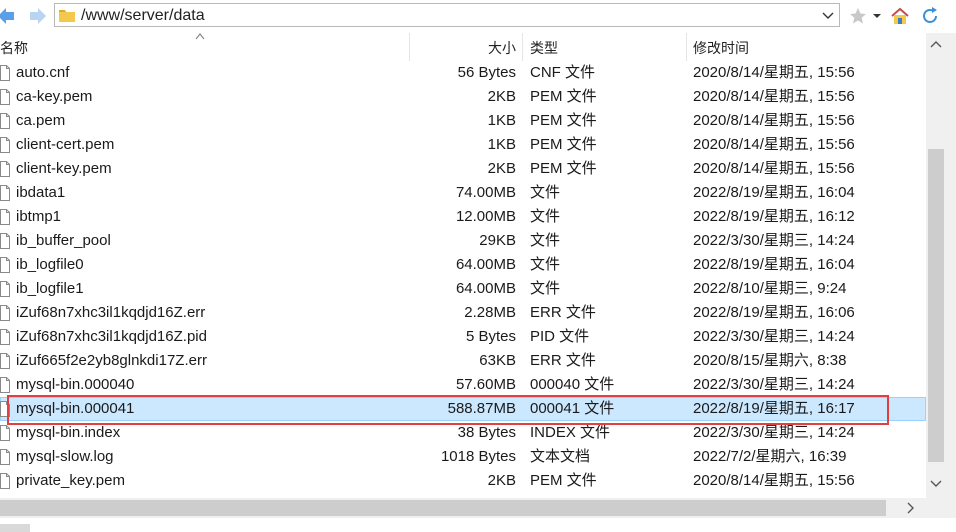 This screenshot has width=956, height=532. What do you see at coordinates (485, 264) in the screenshot?
I see `file-size: 64.00MB` at bounding box center [485, 264].